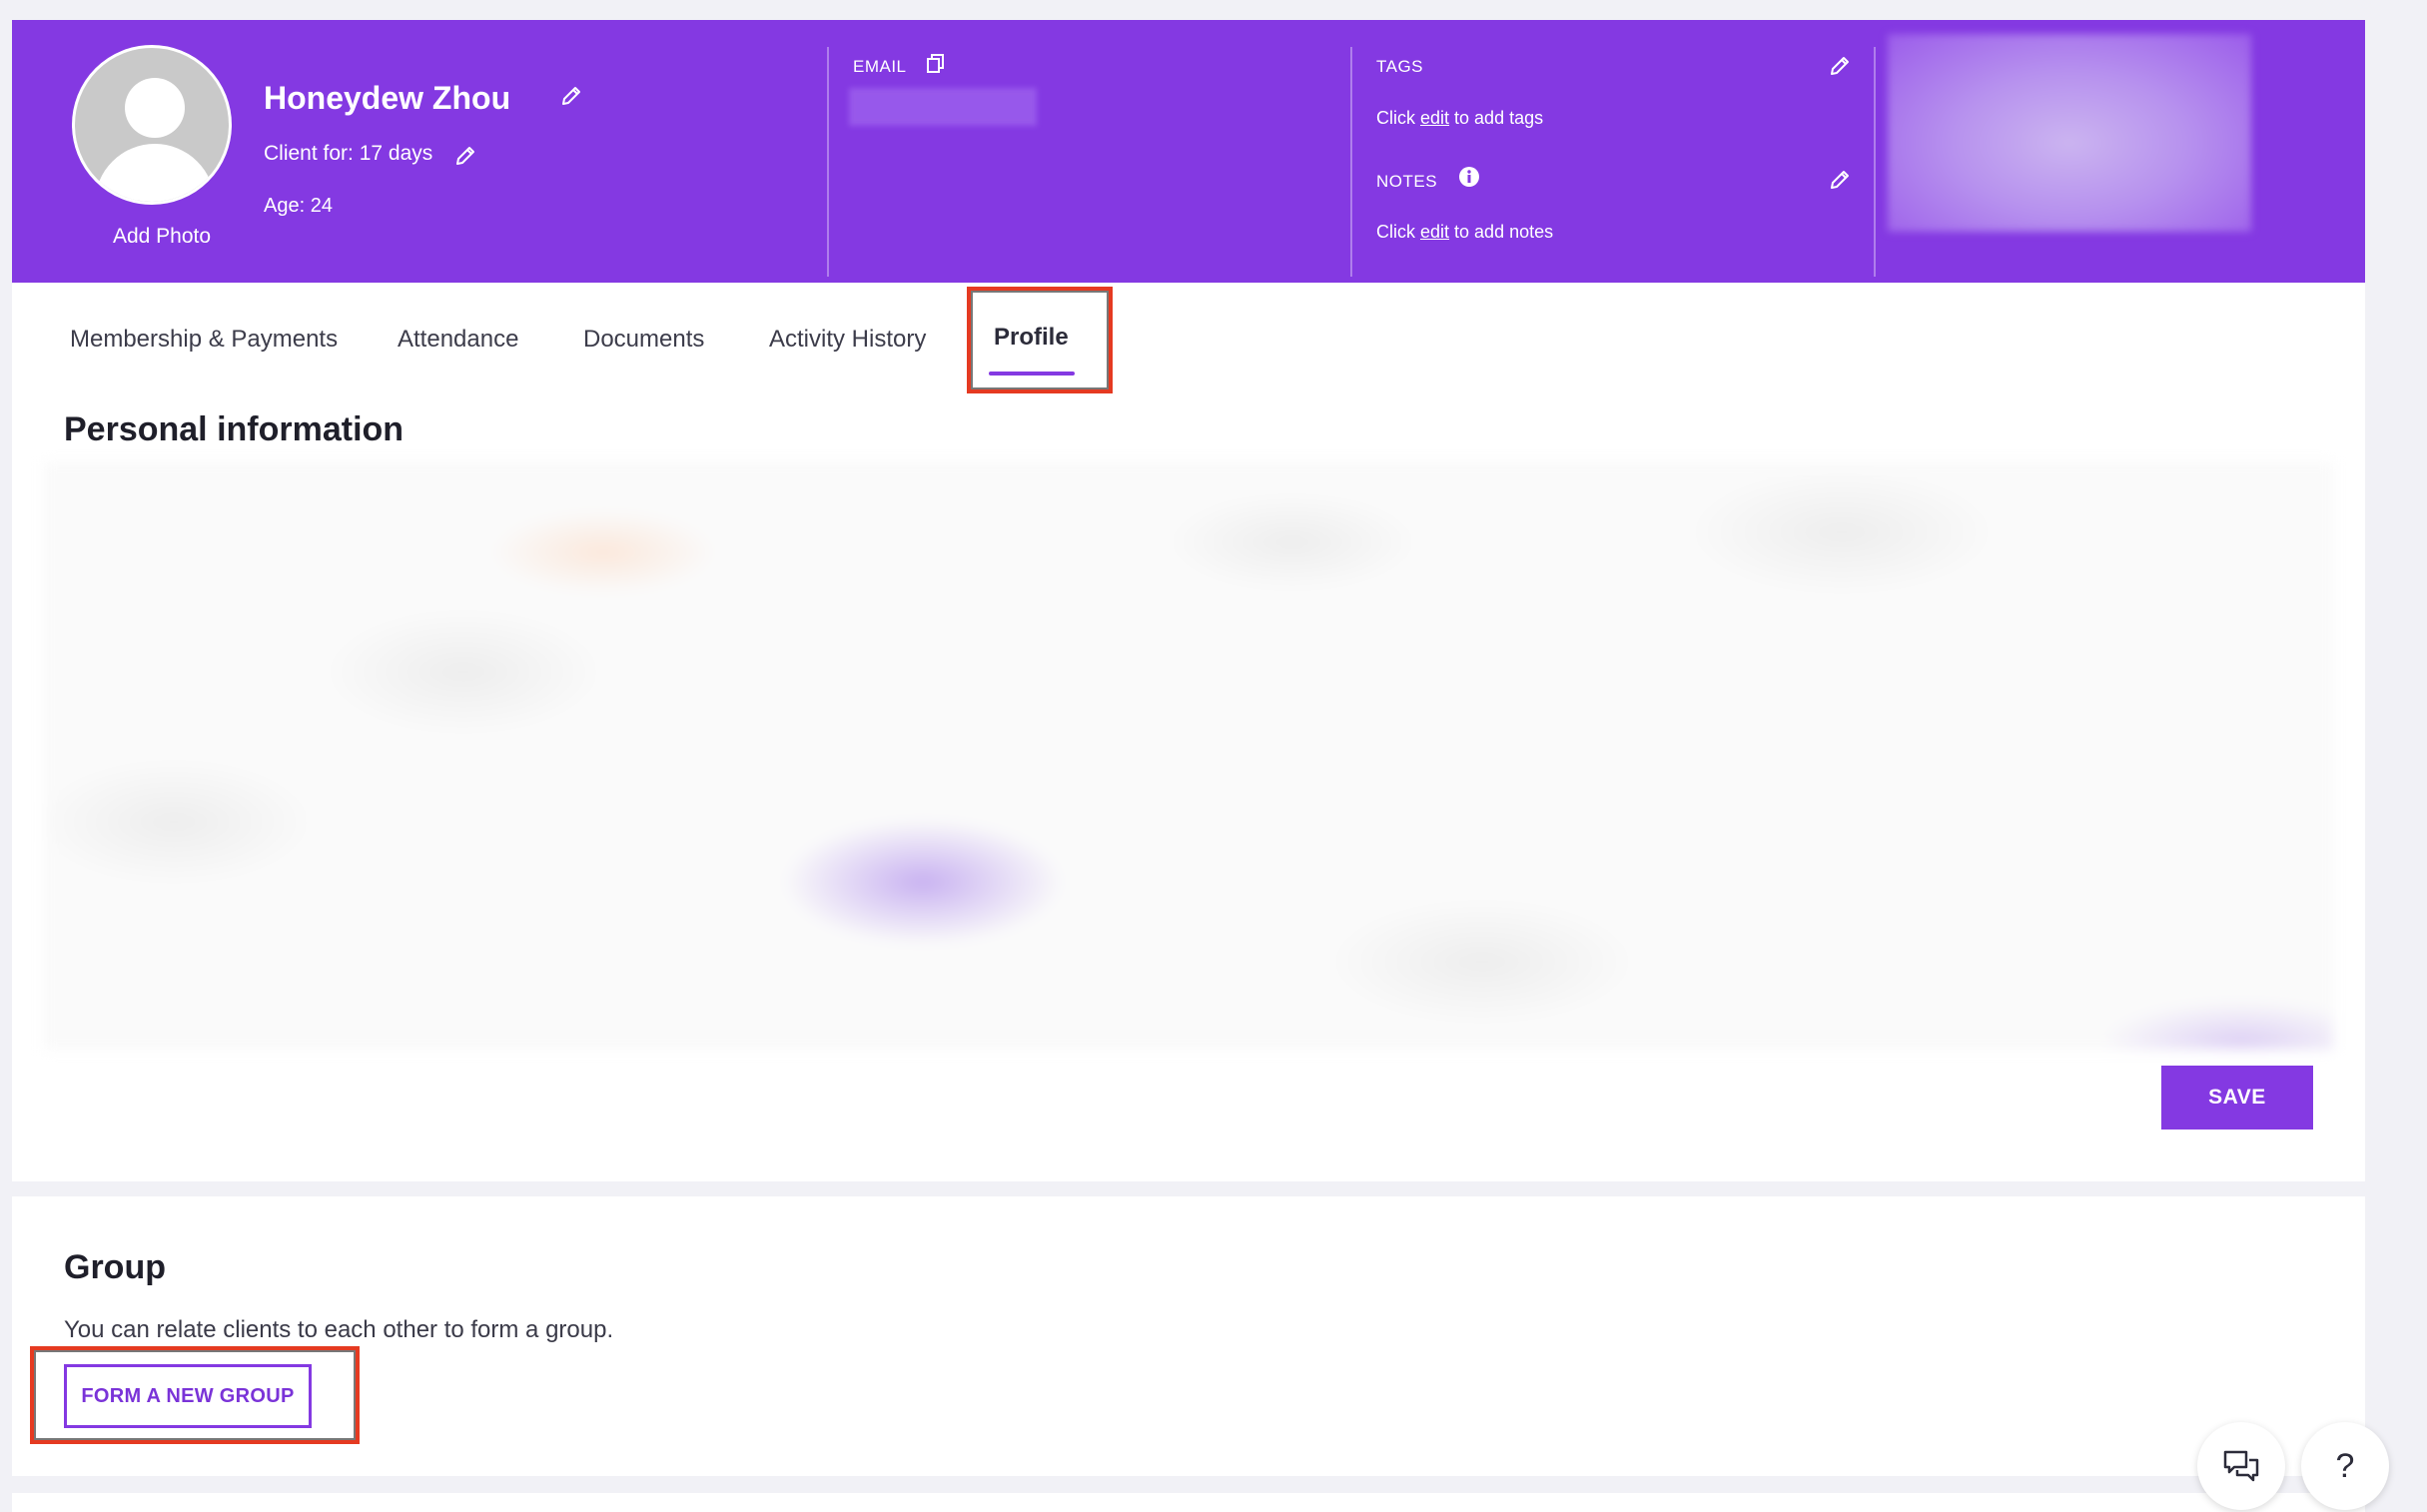 The image size is (2427, 1512). What do you see at coordinates (155, 173) in the screenshot?
I see `avatar-placeholder-body` at bounding box center [155, 173].